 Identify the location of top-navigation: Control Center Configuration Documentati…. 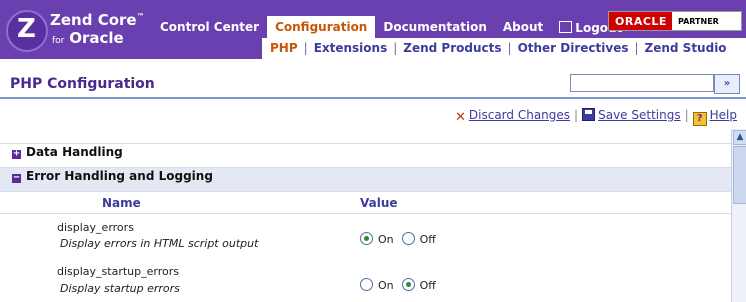
(391, 27).